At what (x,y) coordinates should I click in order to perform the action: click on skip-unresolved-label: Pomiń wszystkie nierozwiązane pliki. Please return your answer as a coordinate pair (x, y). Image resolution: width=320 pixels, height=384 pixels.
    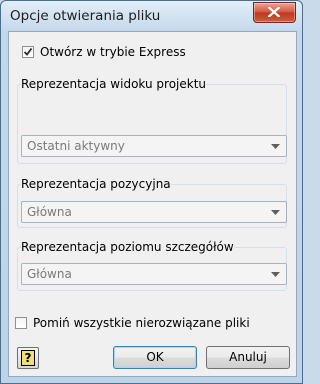
    Looking at the image, I should click on (141, 323).